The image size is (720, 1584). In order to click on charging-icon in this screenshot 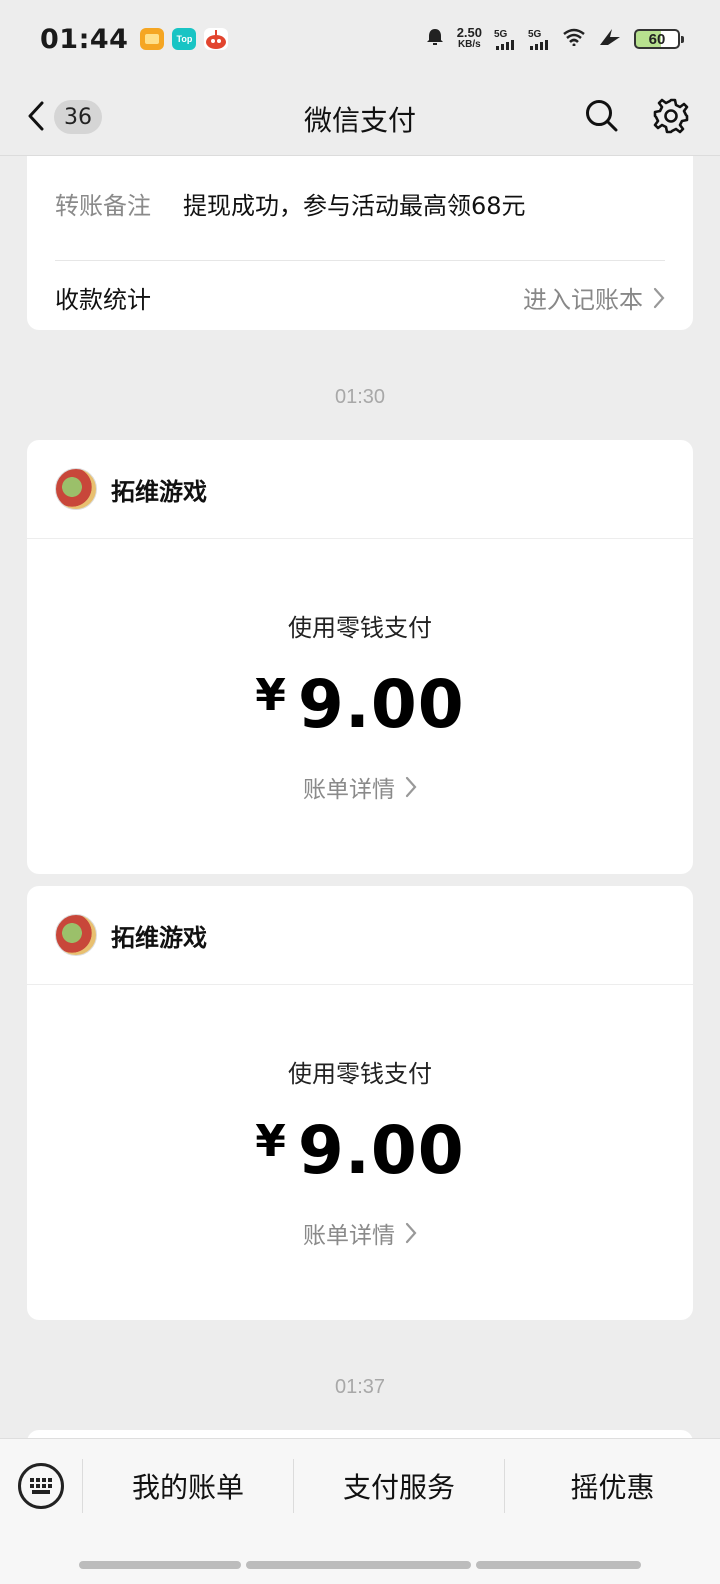, I will do `click(610, 39)`.